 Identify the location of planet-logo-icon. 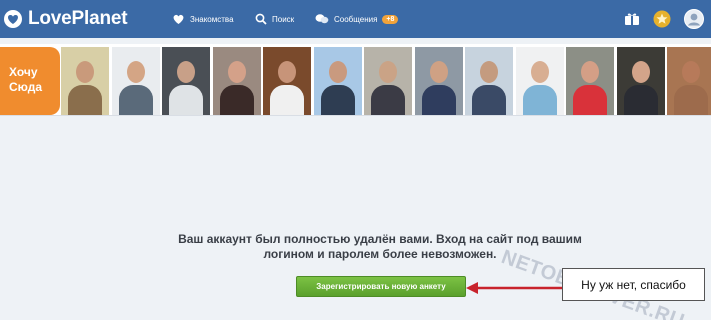
(13, 19).